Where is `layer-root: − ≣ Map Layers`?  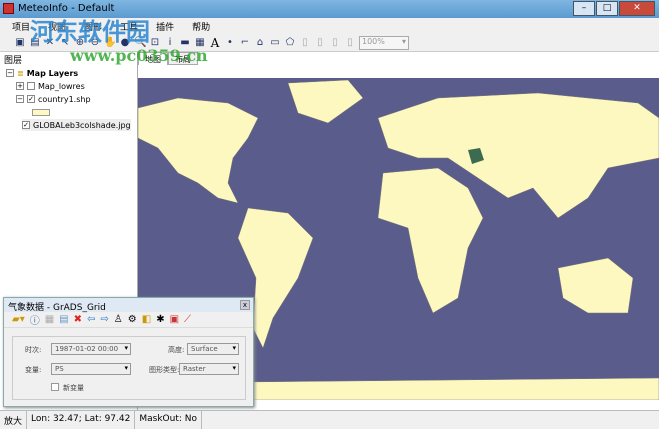
layer-root: − ≣ Map Layers is located at coordinates (68, 73).